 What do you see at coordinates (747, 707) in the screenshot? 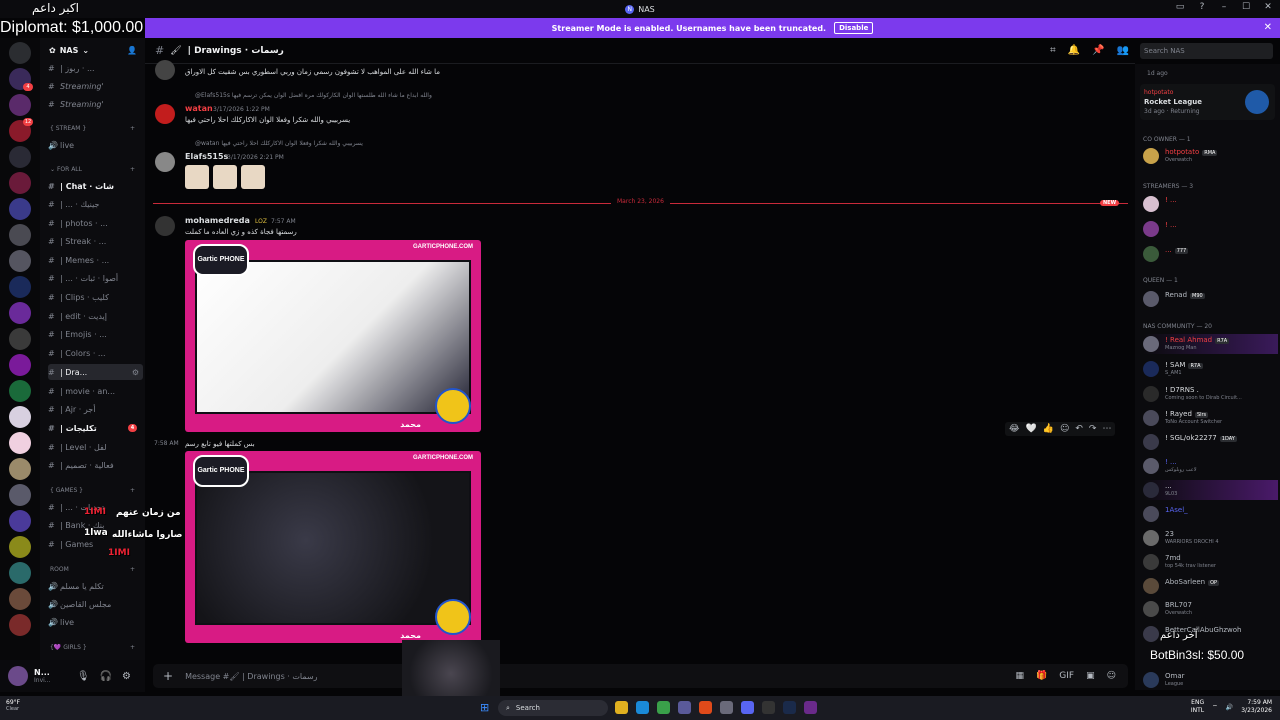
I see `discord-app-icon` at bounding box center [747, 707].